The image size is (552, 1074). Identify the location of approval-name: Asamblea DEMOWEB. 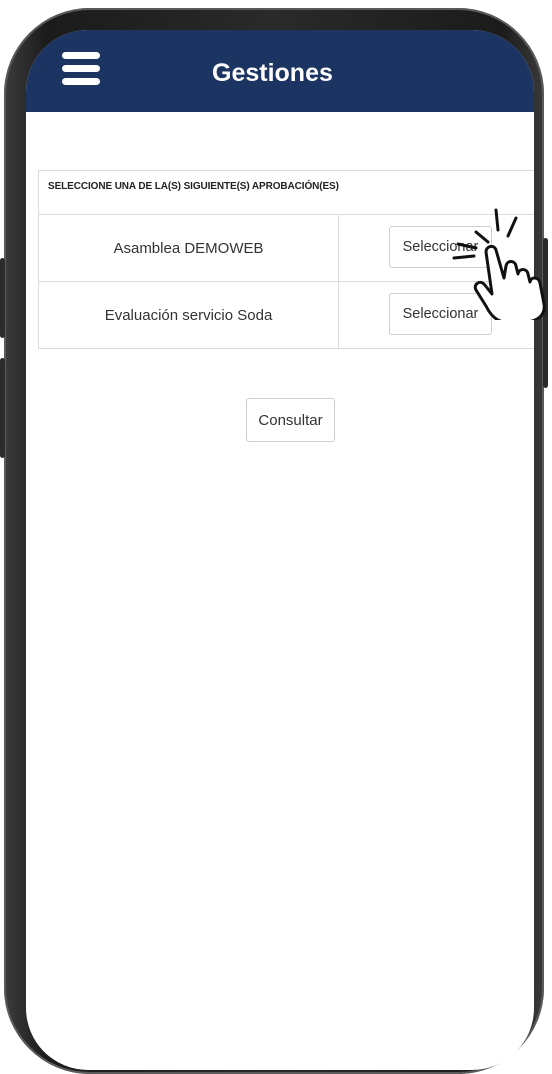
(189, 248).